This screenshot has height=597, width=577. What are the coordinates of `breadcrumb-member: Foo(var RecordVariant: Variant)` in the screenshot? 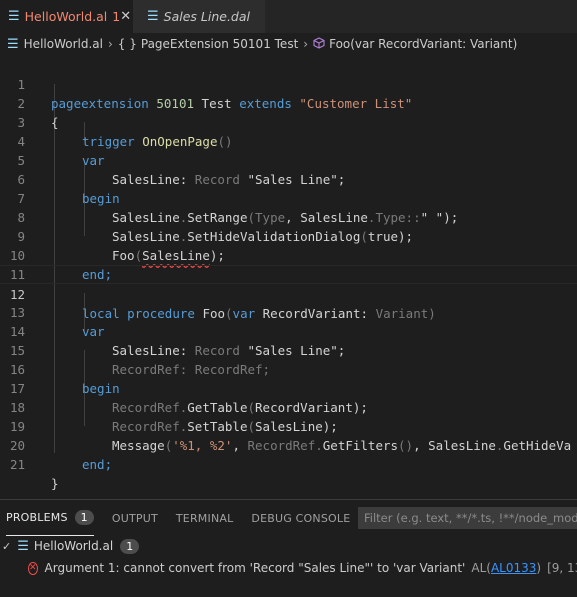 It's located at (423, 44).